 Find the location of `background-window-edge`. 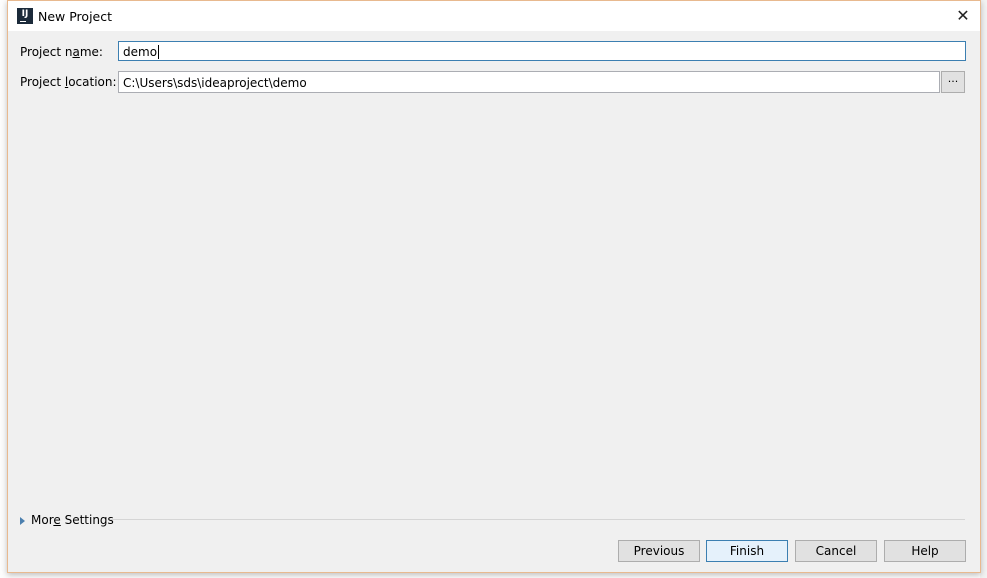

background-window-edge is located at coordinates (983, 289).